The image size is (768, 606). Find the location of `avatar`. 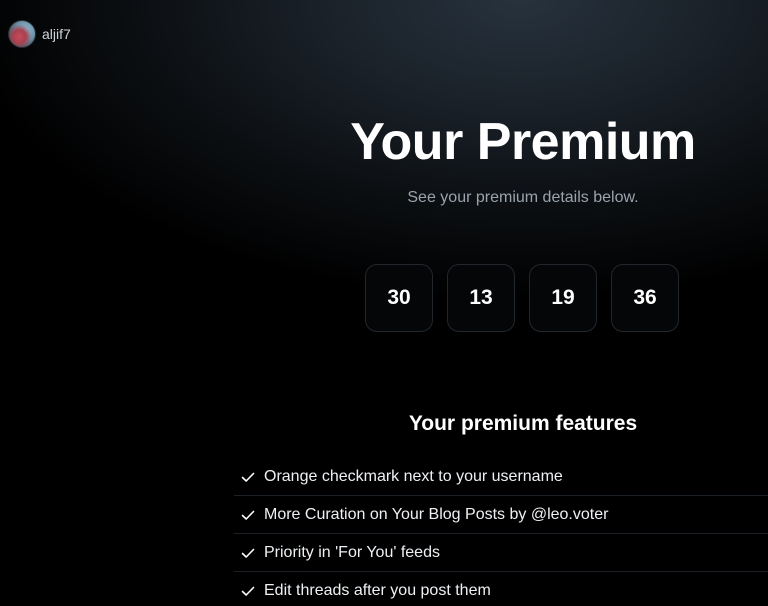

avatar is located at coordinates (22, 34).